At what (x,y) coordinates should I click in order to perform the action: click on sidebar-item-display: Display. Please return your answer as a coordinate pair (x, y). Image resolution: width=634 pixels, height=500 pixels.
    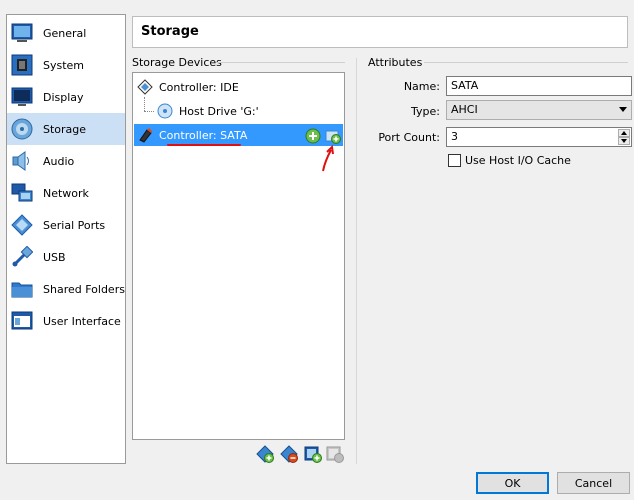
    Looking at the image, I should click on (66, 97).